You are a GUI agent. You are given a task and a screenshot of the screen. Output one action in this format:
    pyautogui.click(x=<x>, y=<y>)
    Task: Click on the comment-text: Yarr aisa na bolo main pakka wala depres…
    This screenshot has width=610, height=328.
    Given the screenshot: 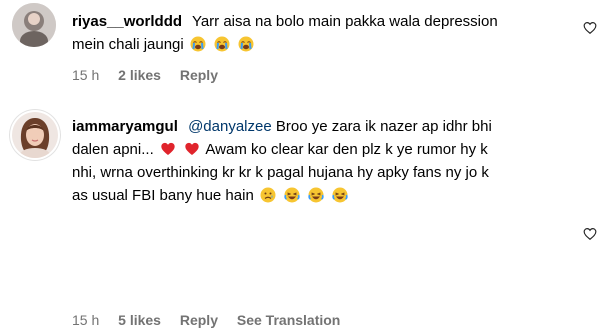 What is the action you would take?
    pyautogui.click(x=344, y=21)
    